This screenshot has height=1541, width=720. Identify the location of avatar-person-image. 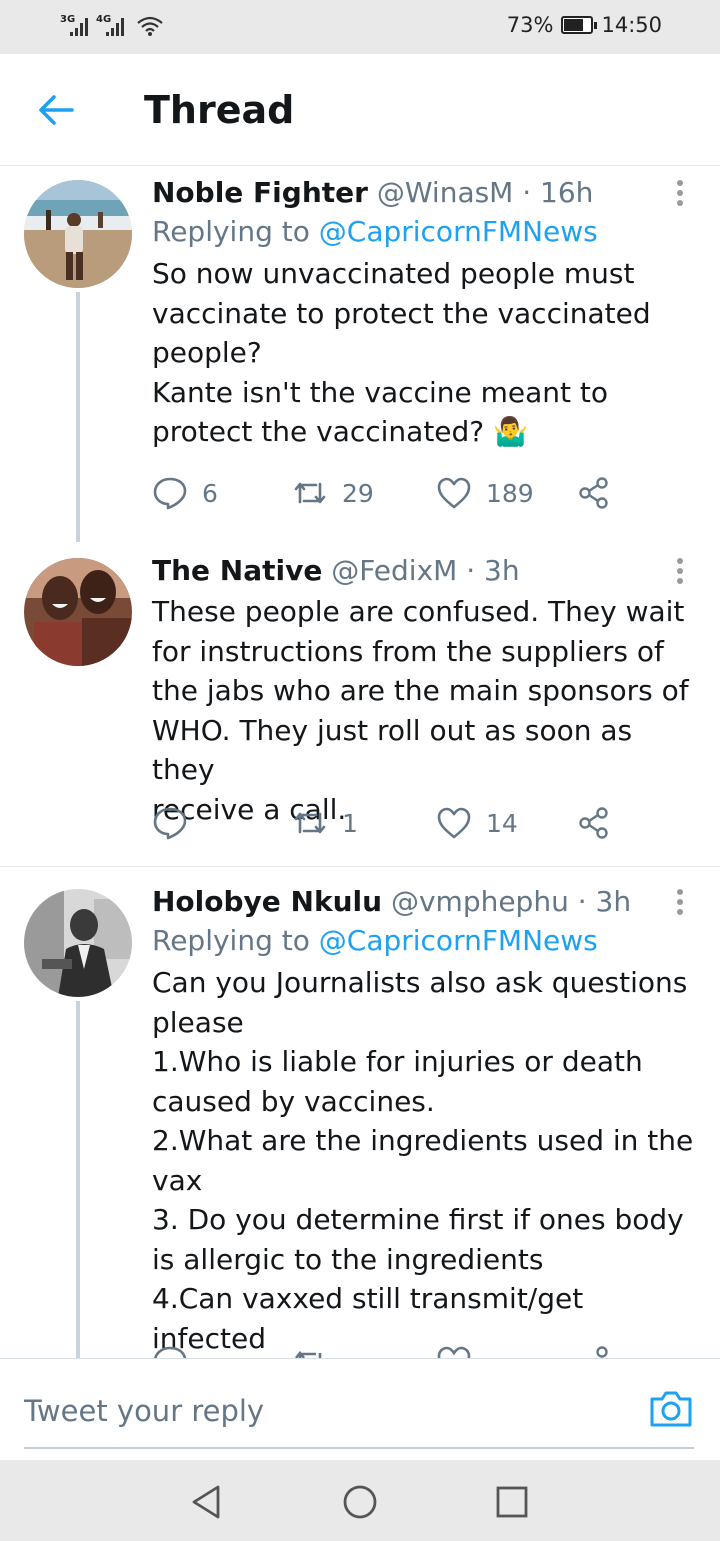
(78, 943).